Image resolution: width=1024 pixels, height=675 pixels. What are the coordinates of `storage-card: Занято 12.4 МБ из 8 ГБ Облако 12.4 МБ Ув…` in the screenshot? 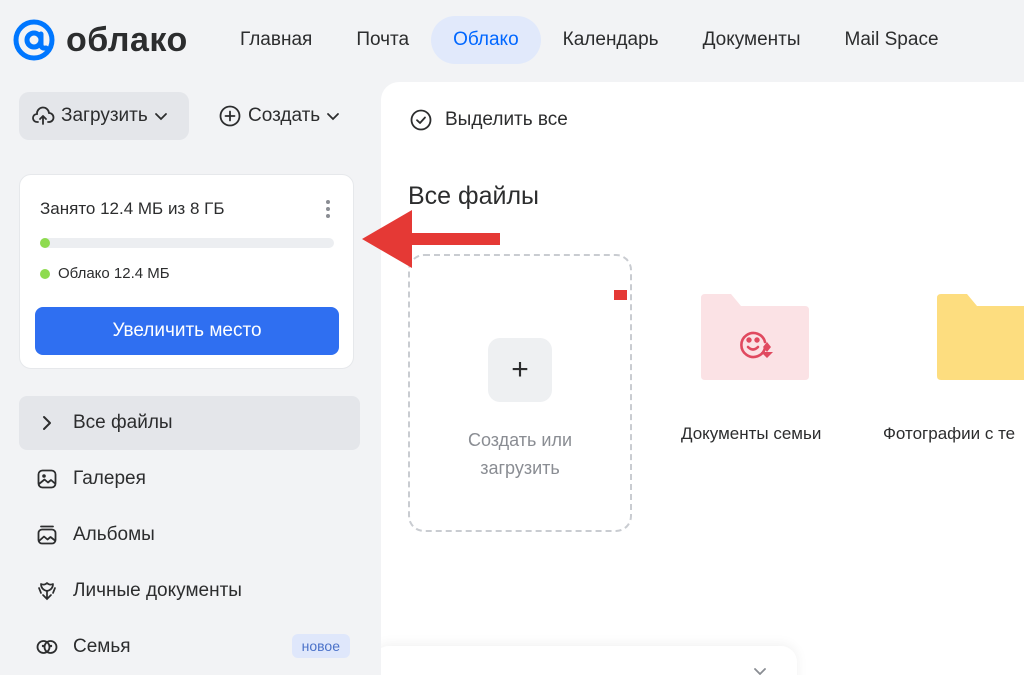 It's located at (186, 271).